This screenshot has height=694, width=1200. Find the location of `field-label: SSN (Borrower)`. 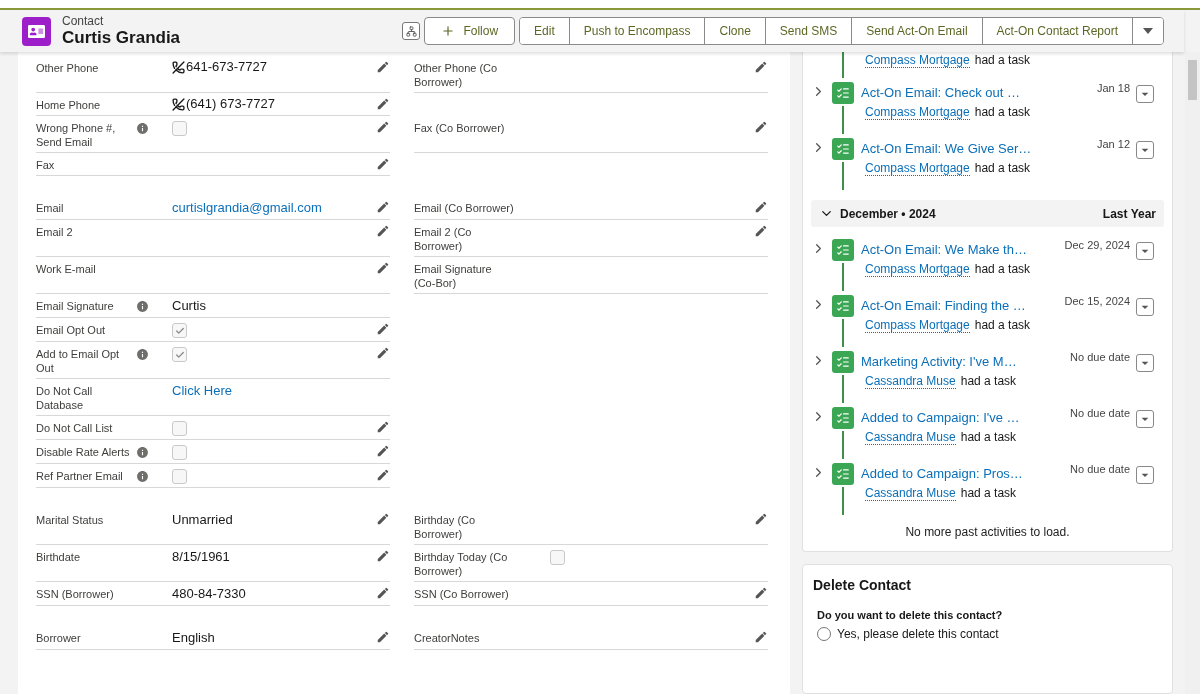

field-label: SSN (Borrower) is located at coordinates (75, 594).